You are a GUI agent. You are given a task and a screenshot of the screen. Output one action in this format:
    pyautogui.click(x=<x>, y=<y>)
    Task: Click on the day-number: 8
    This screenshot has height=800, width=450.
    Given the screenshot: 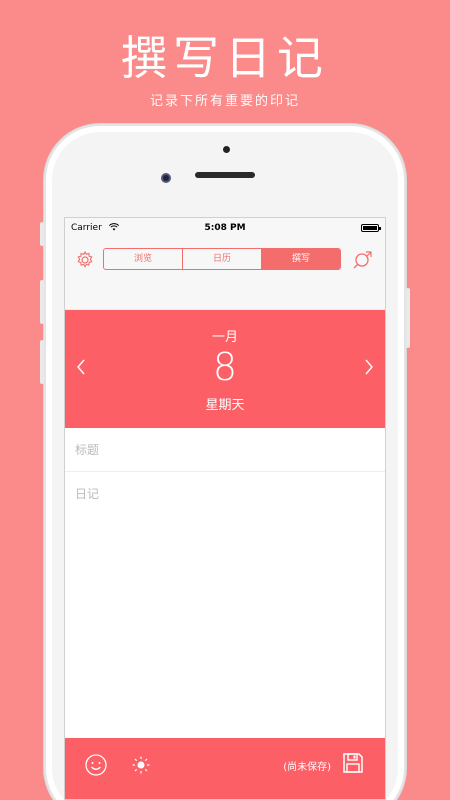 What is the action you would take?
    pyautogui.click(x=225, y=367)
    